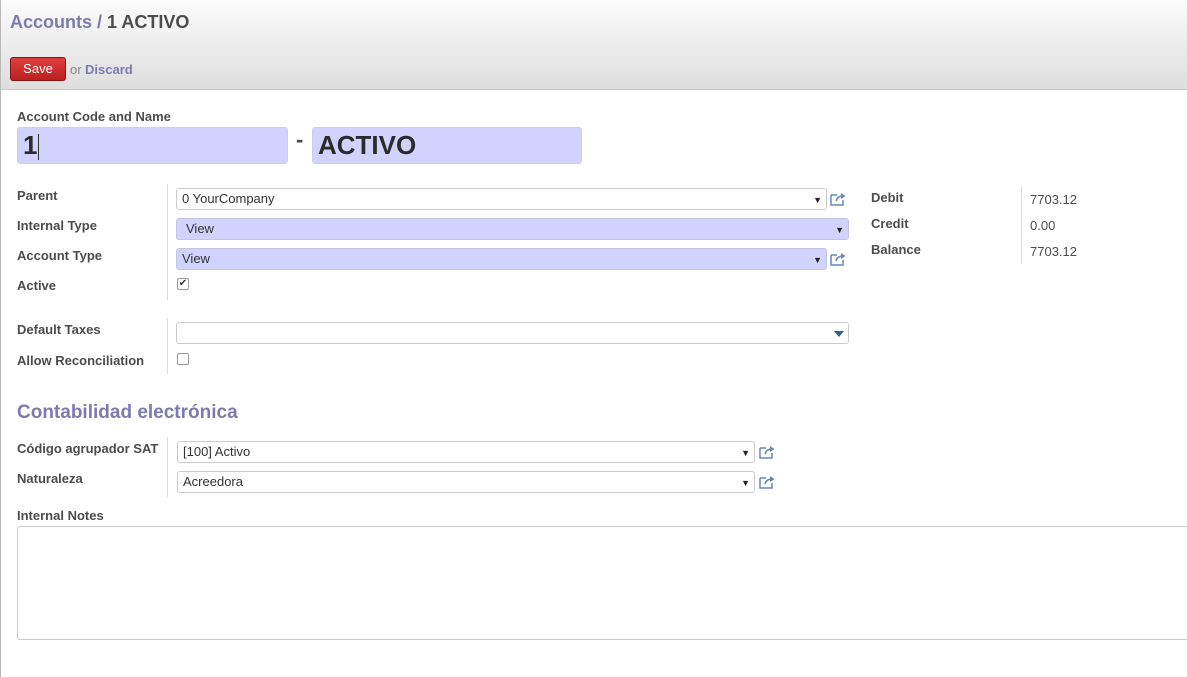 The width and height of the screenshot is (1187, 677). I want to click on text-cursor, so click(39, 147).